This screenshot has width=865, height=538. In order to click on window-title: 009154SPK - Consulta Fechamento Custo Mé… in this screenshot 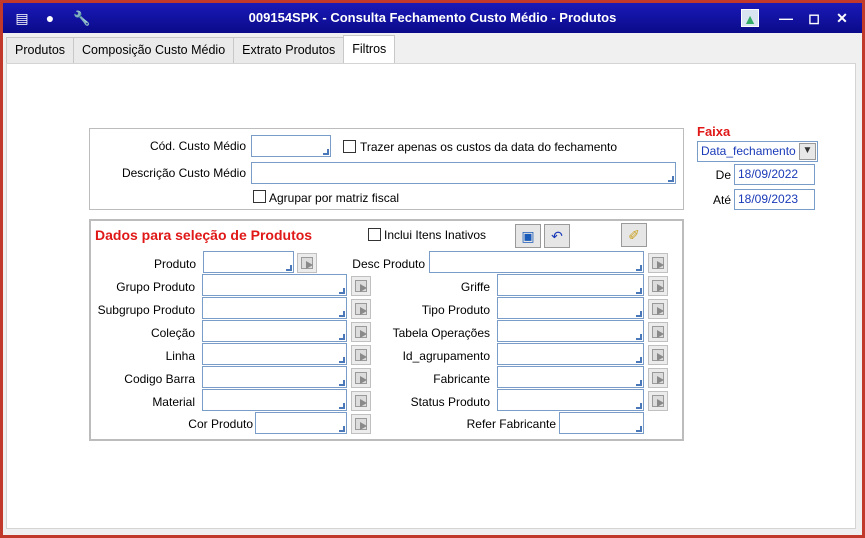, I will do `click(432, 17)`.